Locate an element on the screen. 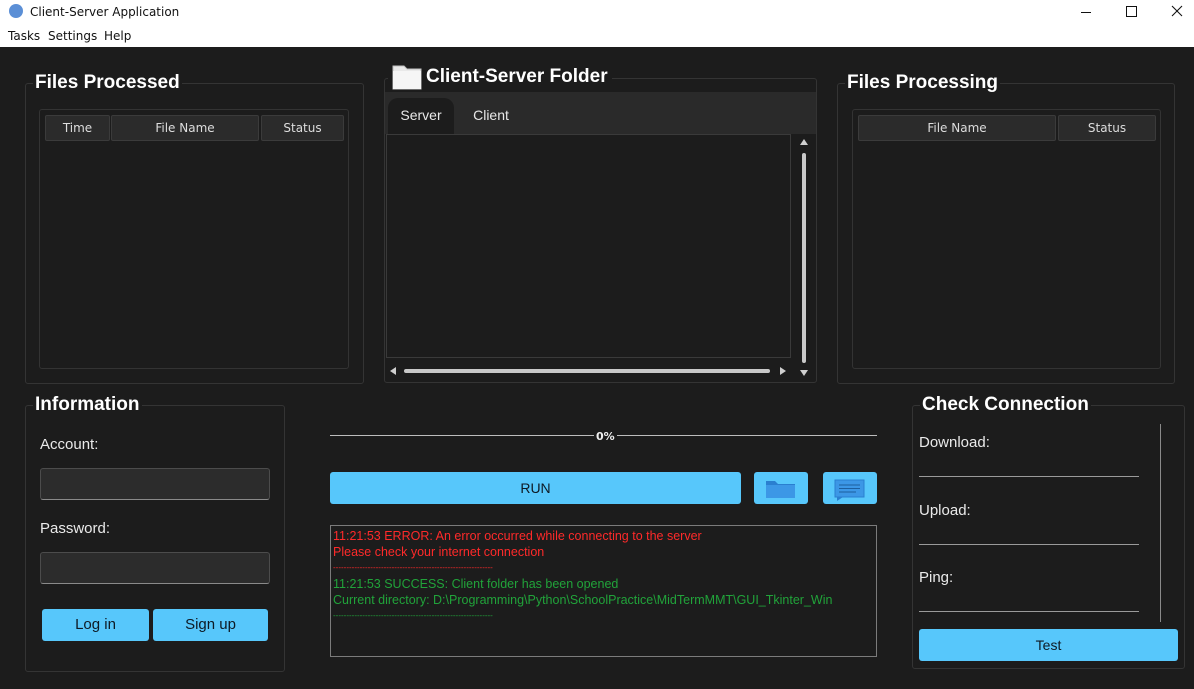 The height and width of the screenshot is (689, 1194). account-label: Account: is located at coordinates (69, 444).